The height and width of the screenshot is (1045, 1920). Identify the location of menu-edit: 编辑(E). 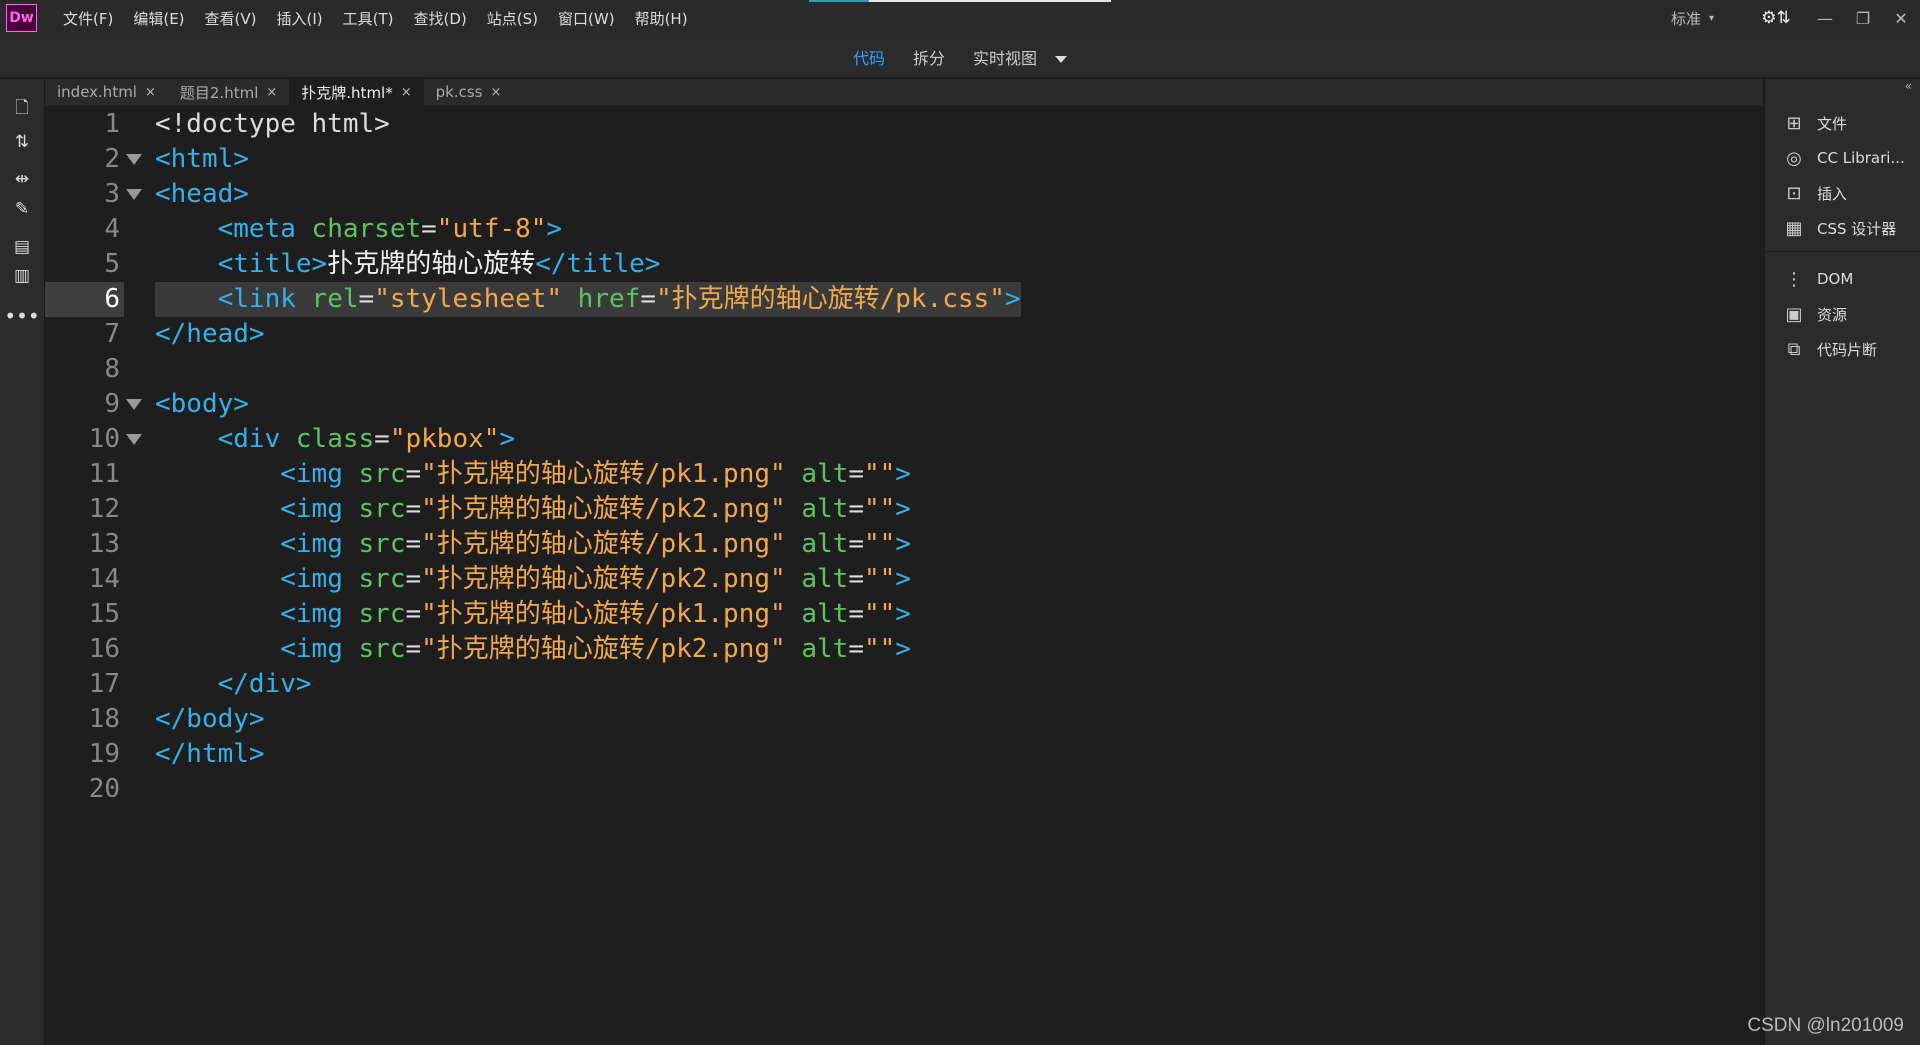
(158, 18).